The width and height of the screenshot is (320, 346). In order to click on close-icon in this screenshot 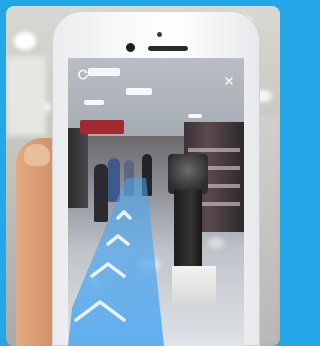, I will do `click(229, 81)`.